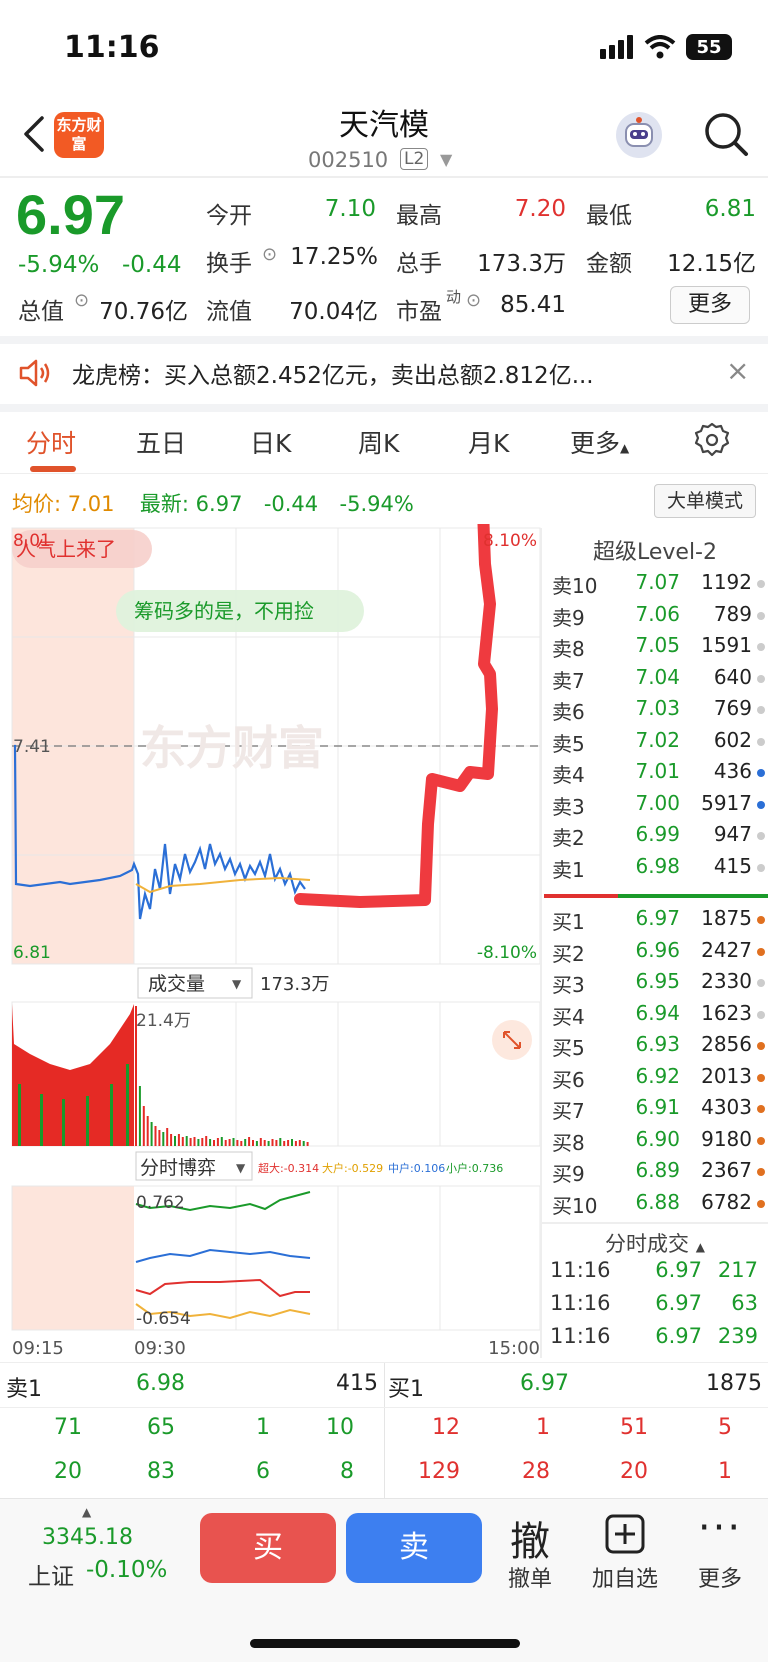  Describe the element at coordinates (655, 1142) in the screenshot. I see `bid-row: 买8 6.90 9180` at that location.